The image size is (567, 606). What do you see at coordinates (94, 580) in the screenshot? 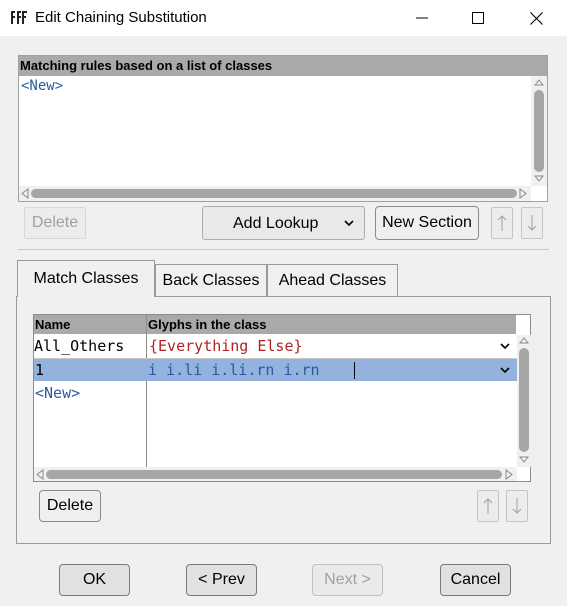
I see `ok-button: OK` at bounding box center [94, 580].